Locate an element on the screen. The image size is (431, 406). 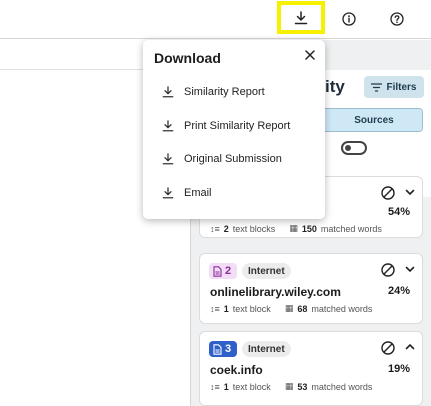
source-meta: ↕≡ 2 text blocks ▦ 150 matched words is located at coordinates (296, 228).